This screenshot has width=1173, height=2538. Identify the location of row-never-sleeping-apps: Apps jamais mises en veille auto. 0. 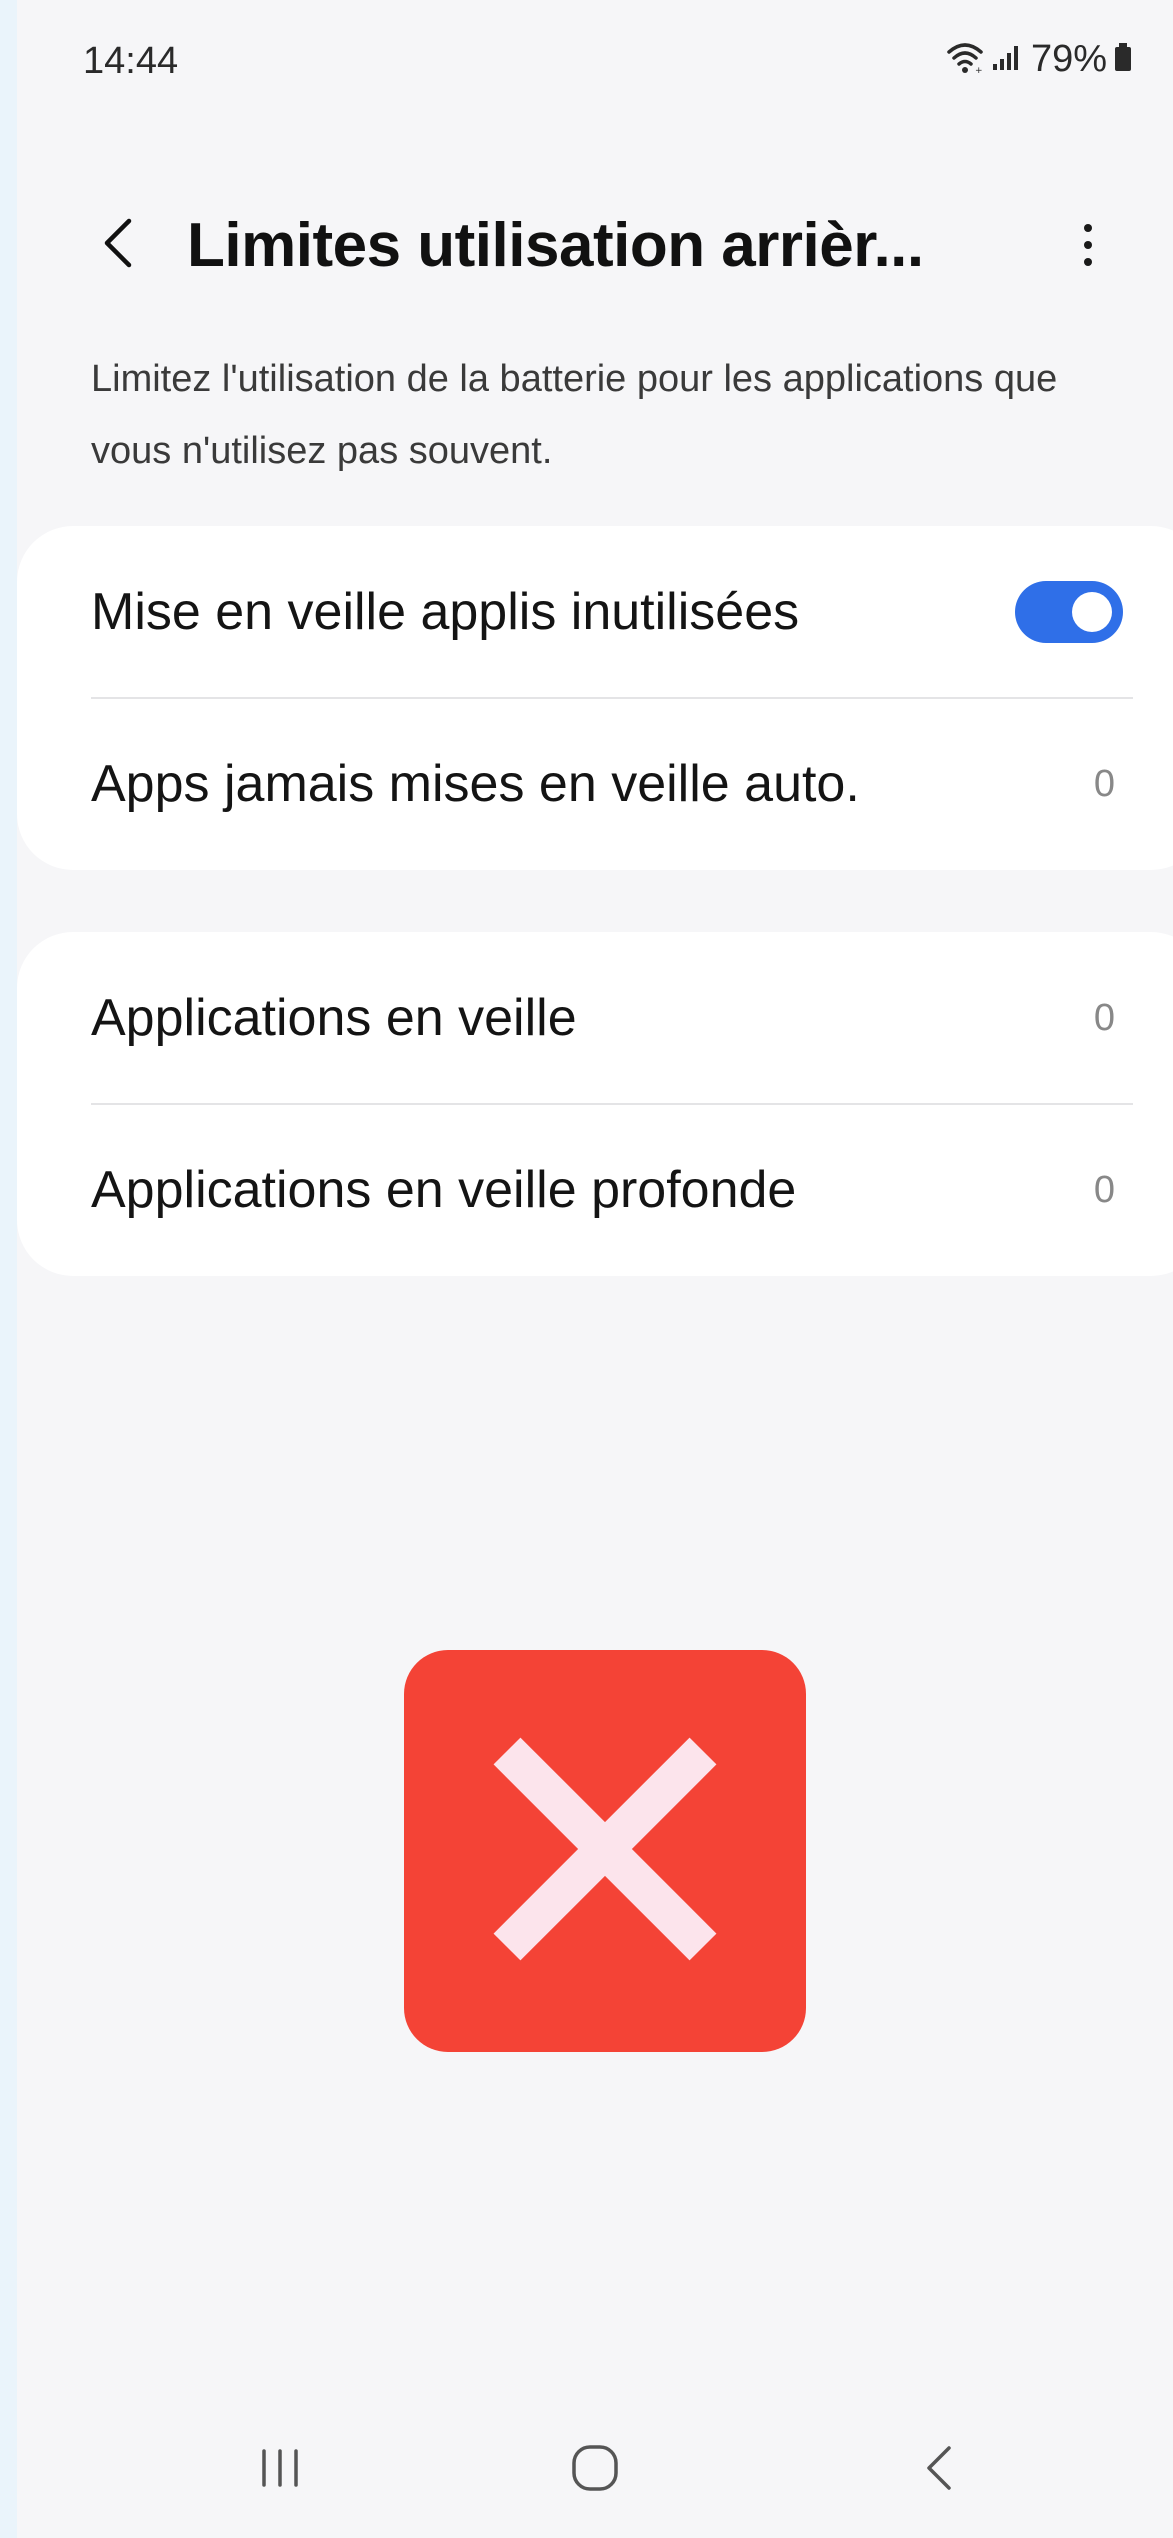
(595, 784).